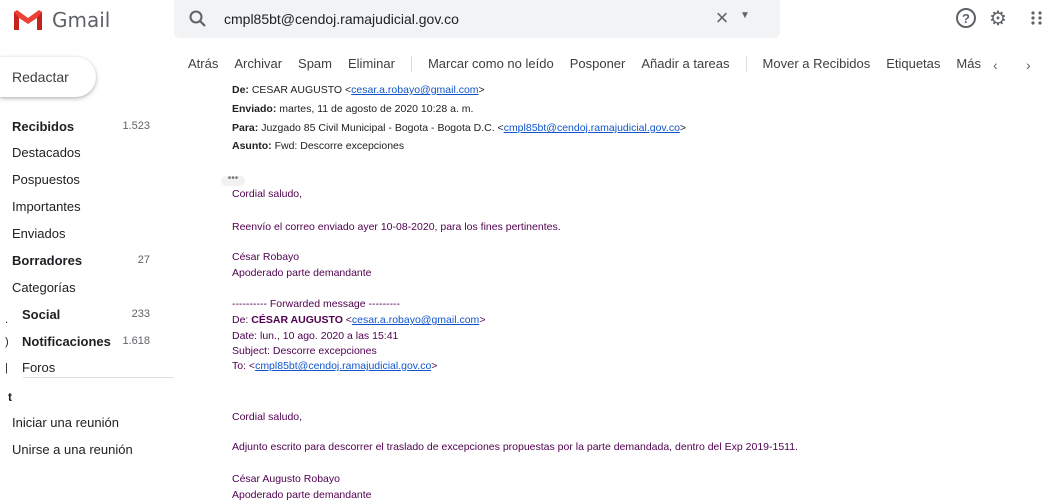  What do you see at coordinates (341, 19) in the screenshot?
I see `search-input: cmpl85bt@cendoj.ramajudicial.gov.co` at bounding box center [341, 19].